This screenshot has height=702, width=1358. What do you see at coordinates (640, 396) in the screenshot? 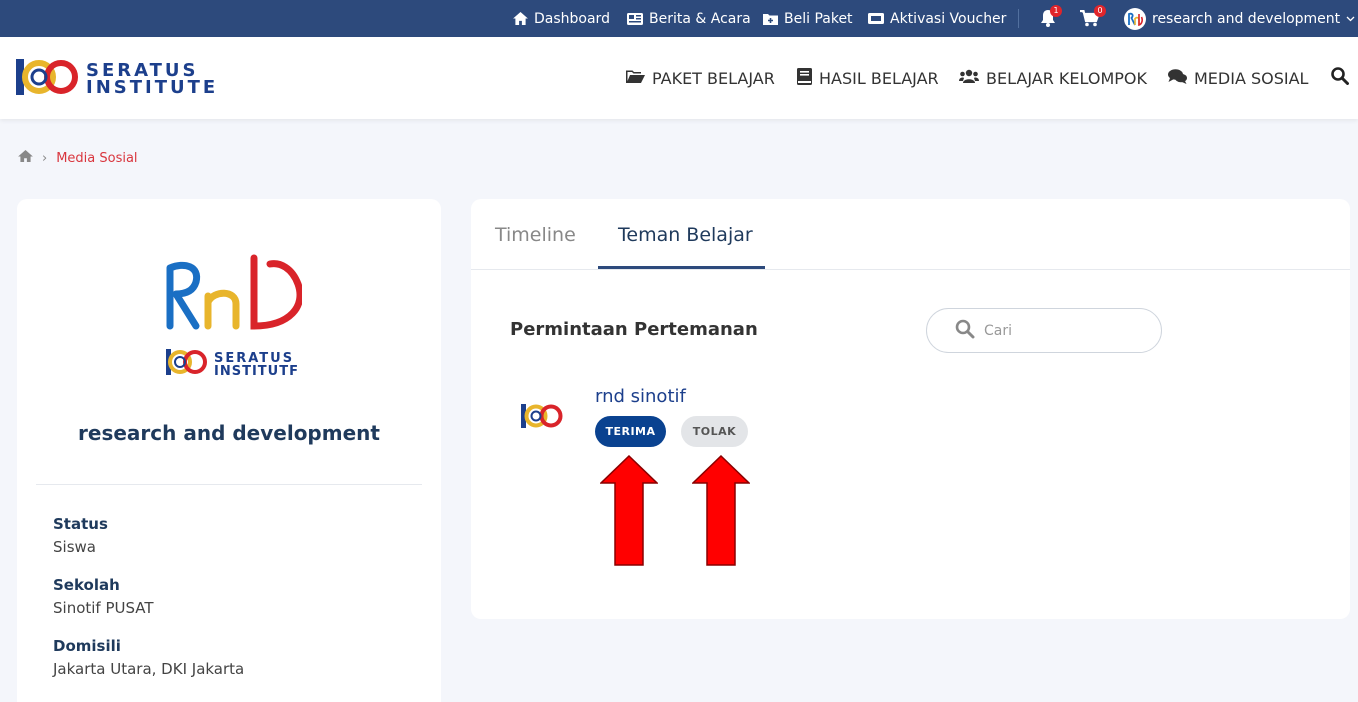
I see `requester-name: rnd sinotif` at bounding box center [640, 396].